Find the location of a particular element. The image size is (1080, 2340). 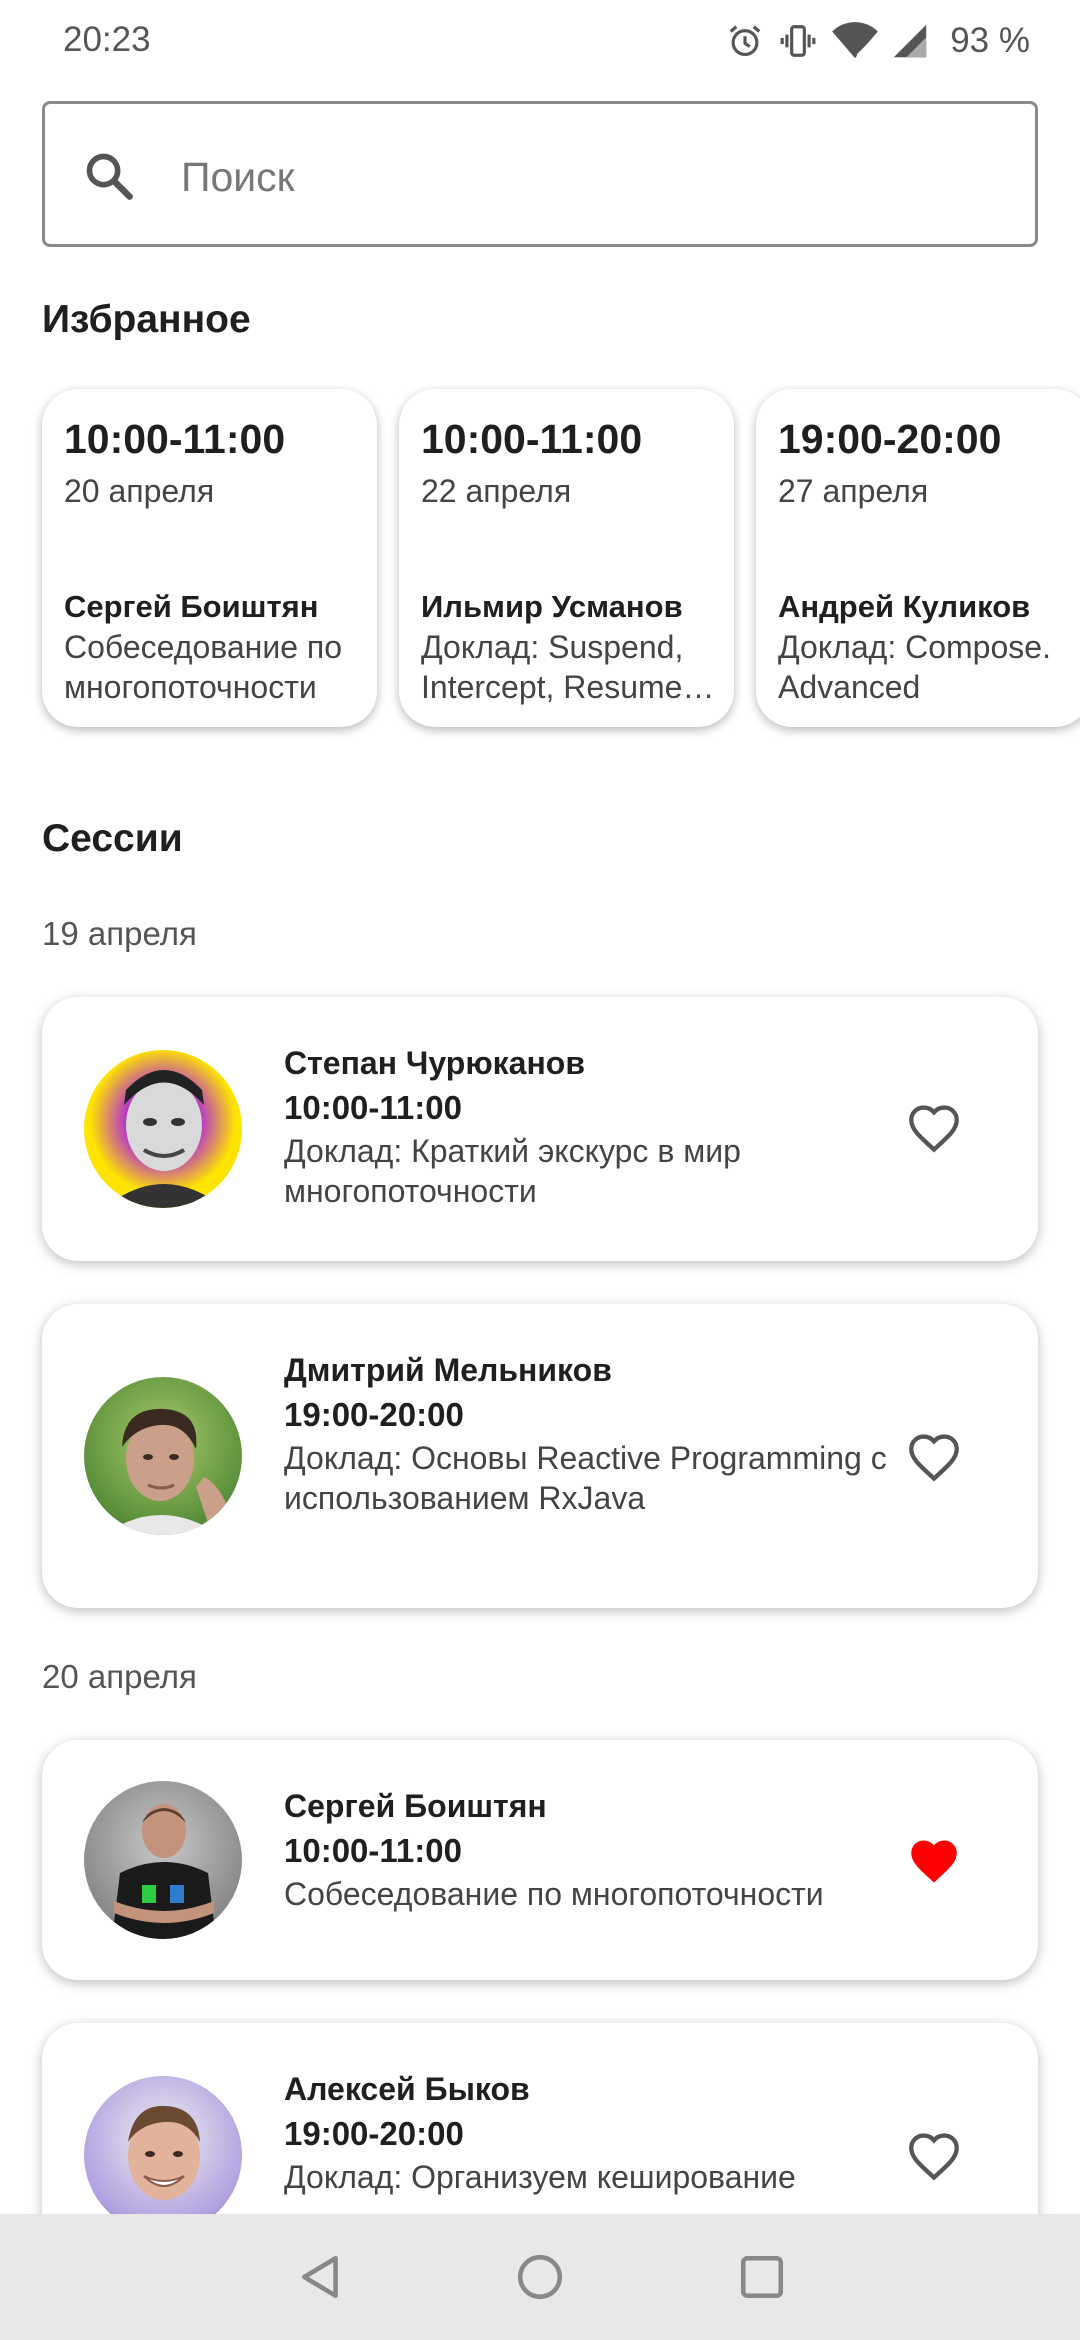

heart-filled-icon is located at coordinates (934, 1861).